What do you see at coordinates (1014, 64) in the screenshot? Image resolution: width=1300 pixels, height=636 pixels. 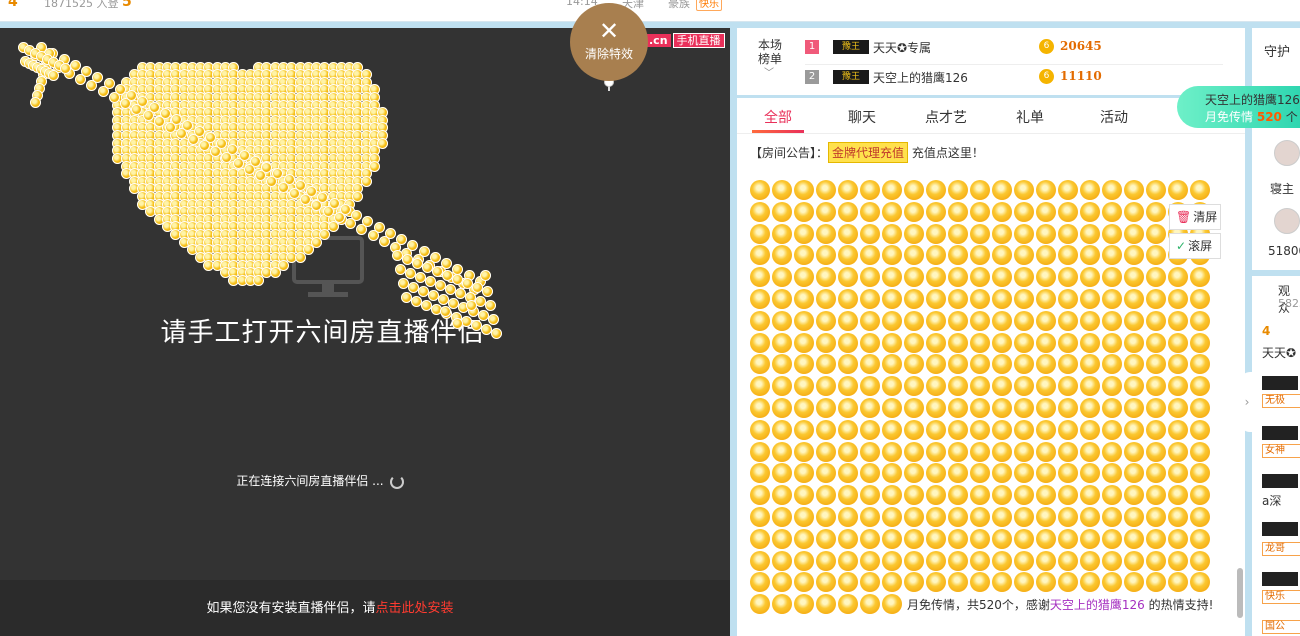 I see `rank-divider` at bounding box center [1014, 64].